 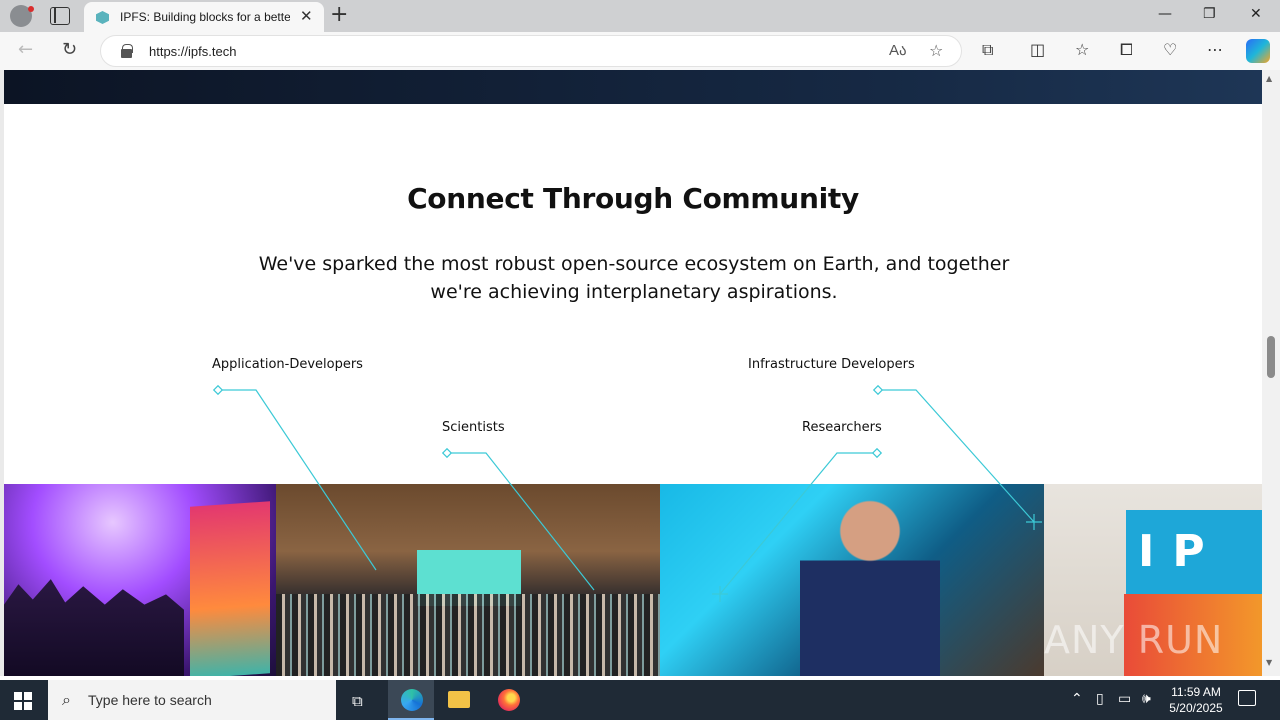 What do you see at coordinates (1247, 698) in the screenshot?
I see `notification-icon` at bounding box center [1247, 698].